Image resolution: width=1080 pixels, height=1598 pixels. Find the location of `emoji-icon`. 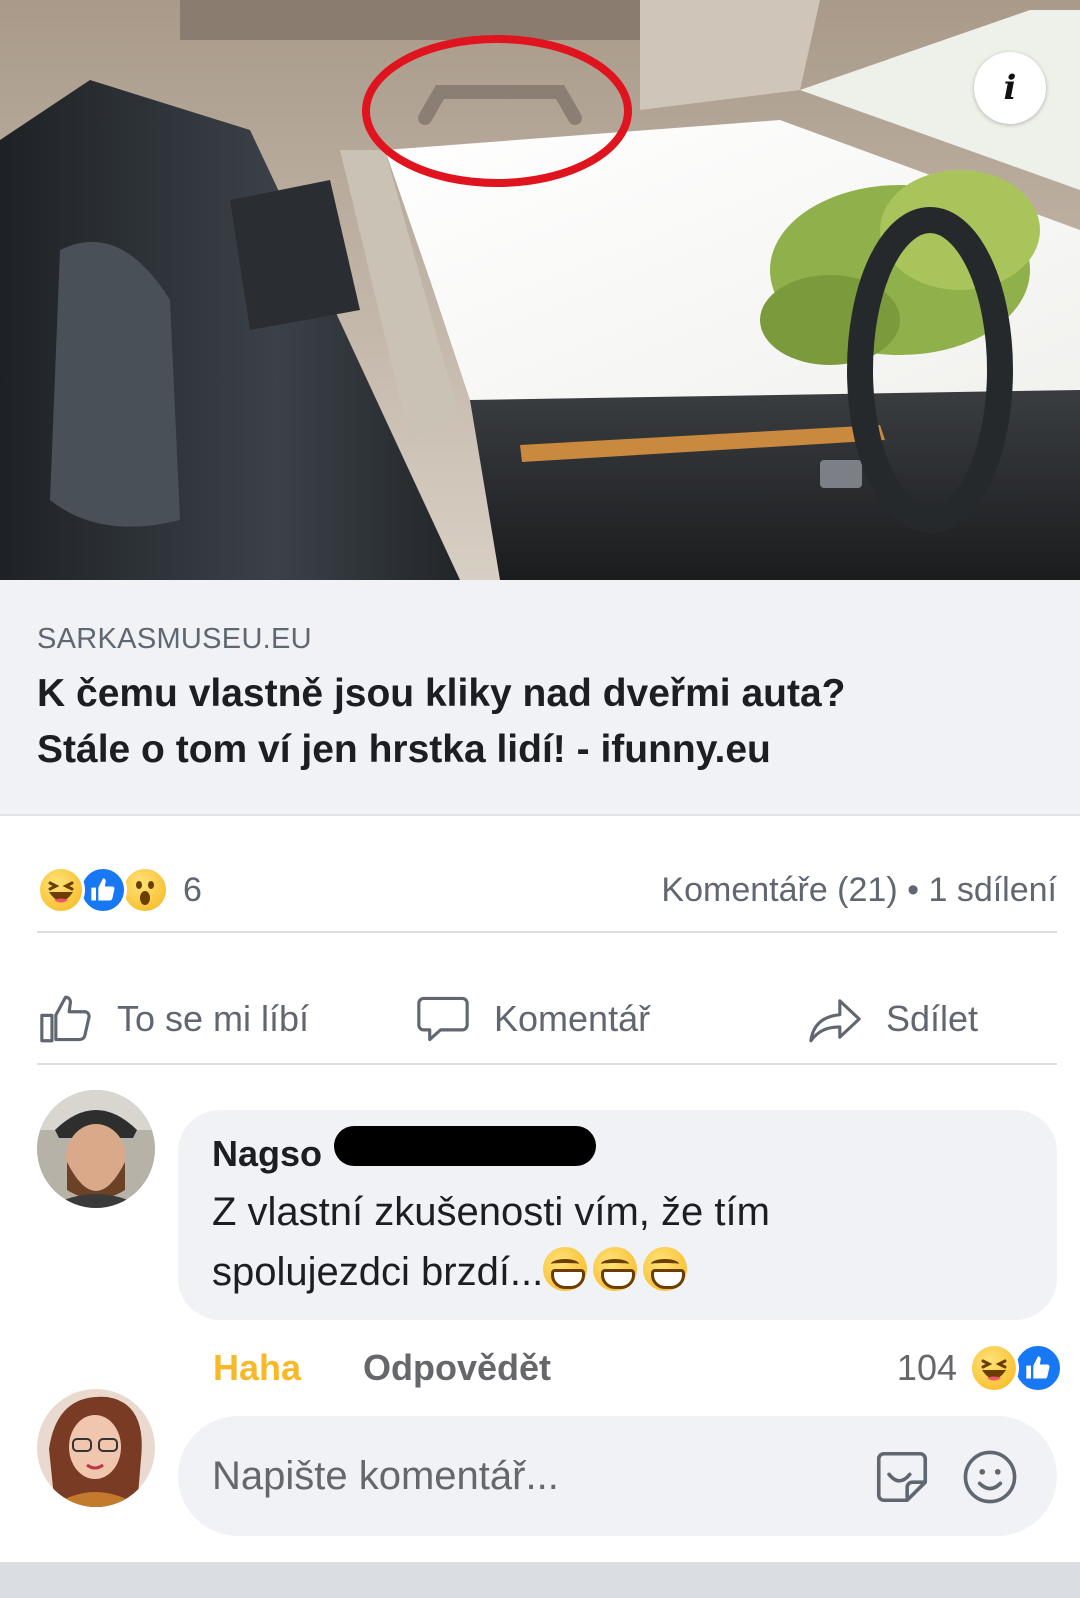

emoji-icon is located at coordinates (990, 1477).